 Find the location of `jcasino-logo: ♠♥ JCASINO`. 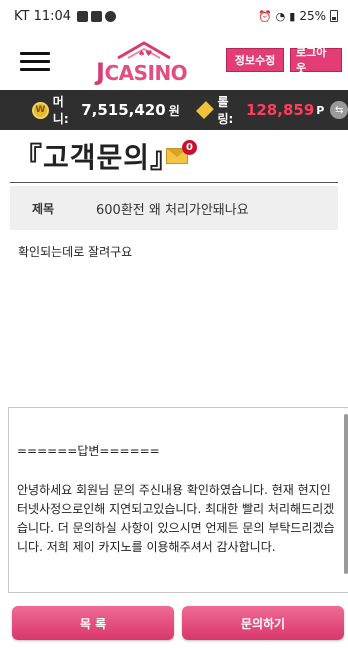

jcasino-logo: ♠♥ JCASINO is located at coordinates (142, 63).